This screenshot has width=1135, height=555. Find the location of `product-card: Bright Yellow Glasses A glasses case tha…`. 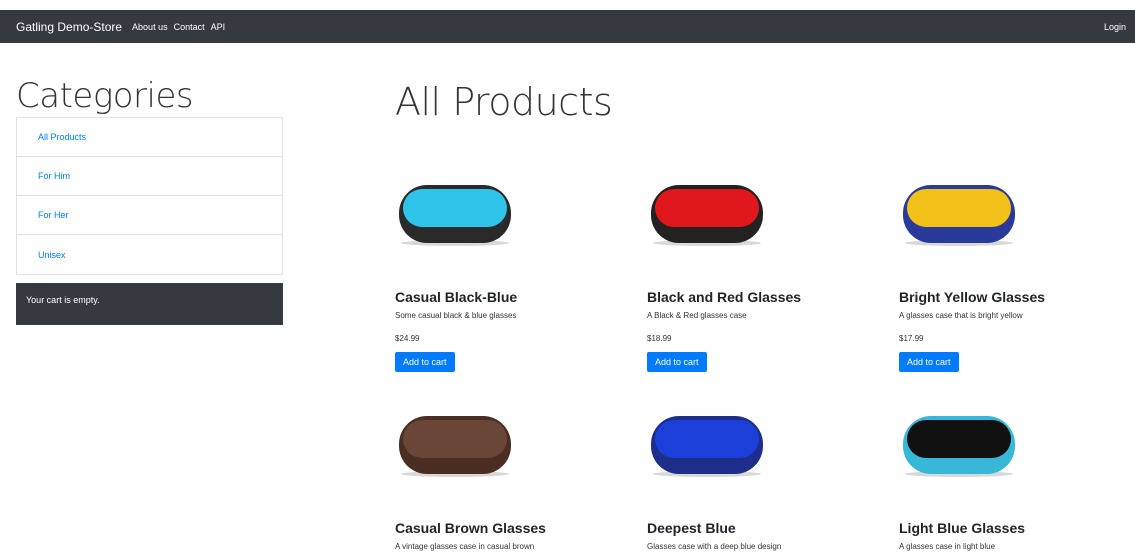

product-card: Bright Yellow Glasses A glasses case tha… is located at coordinates (1017, 275).